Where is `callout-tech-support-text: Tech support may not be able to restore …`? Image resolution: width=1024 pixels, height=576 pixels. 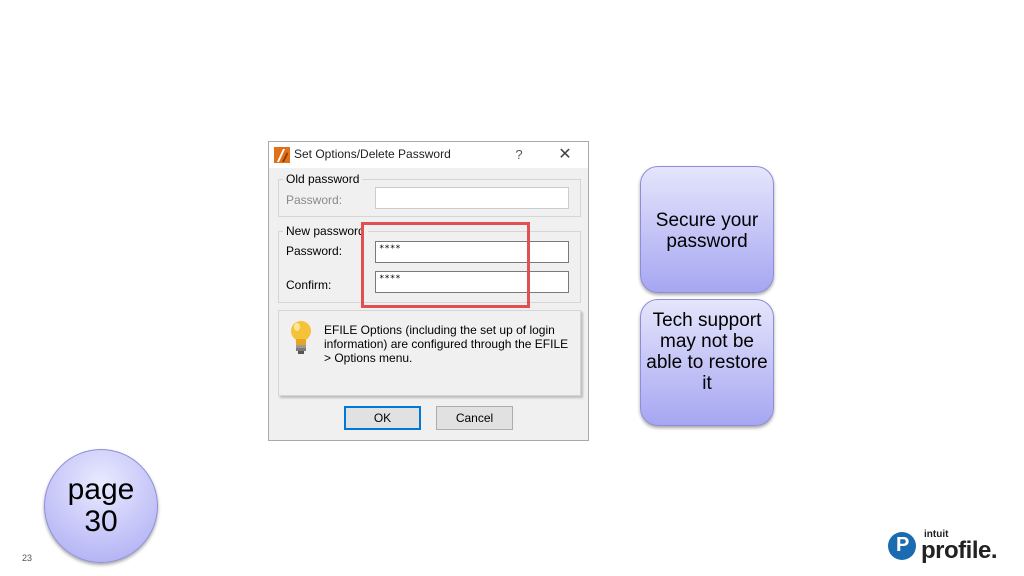 callout-tech-support-text: Tech support may not be able to restore … is located at coordinates (707, 352).